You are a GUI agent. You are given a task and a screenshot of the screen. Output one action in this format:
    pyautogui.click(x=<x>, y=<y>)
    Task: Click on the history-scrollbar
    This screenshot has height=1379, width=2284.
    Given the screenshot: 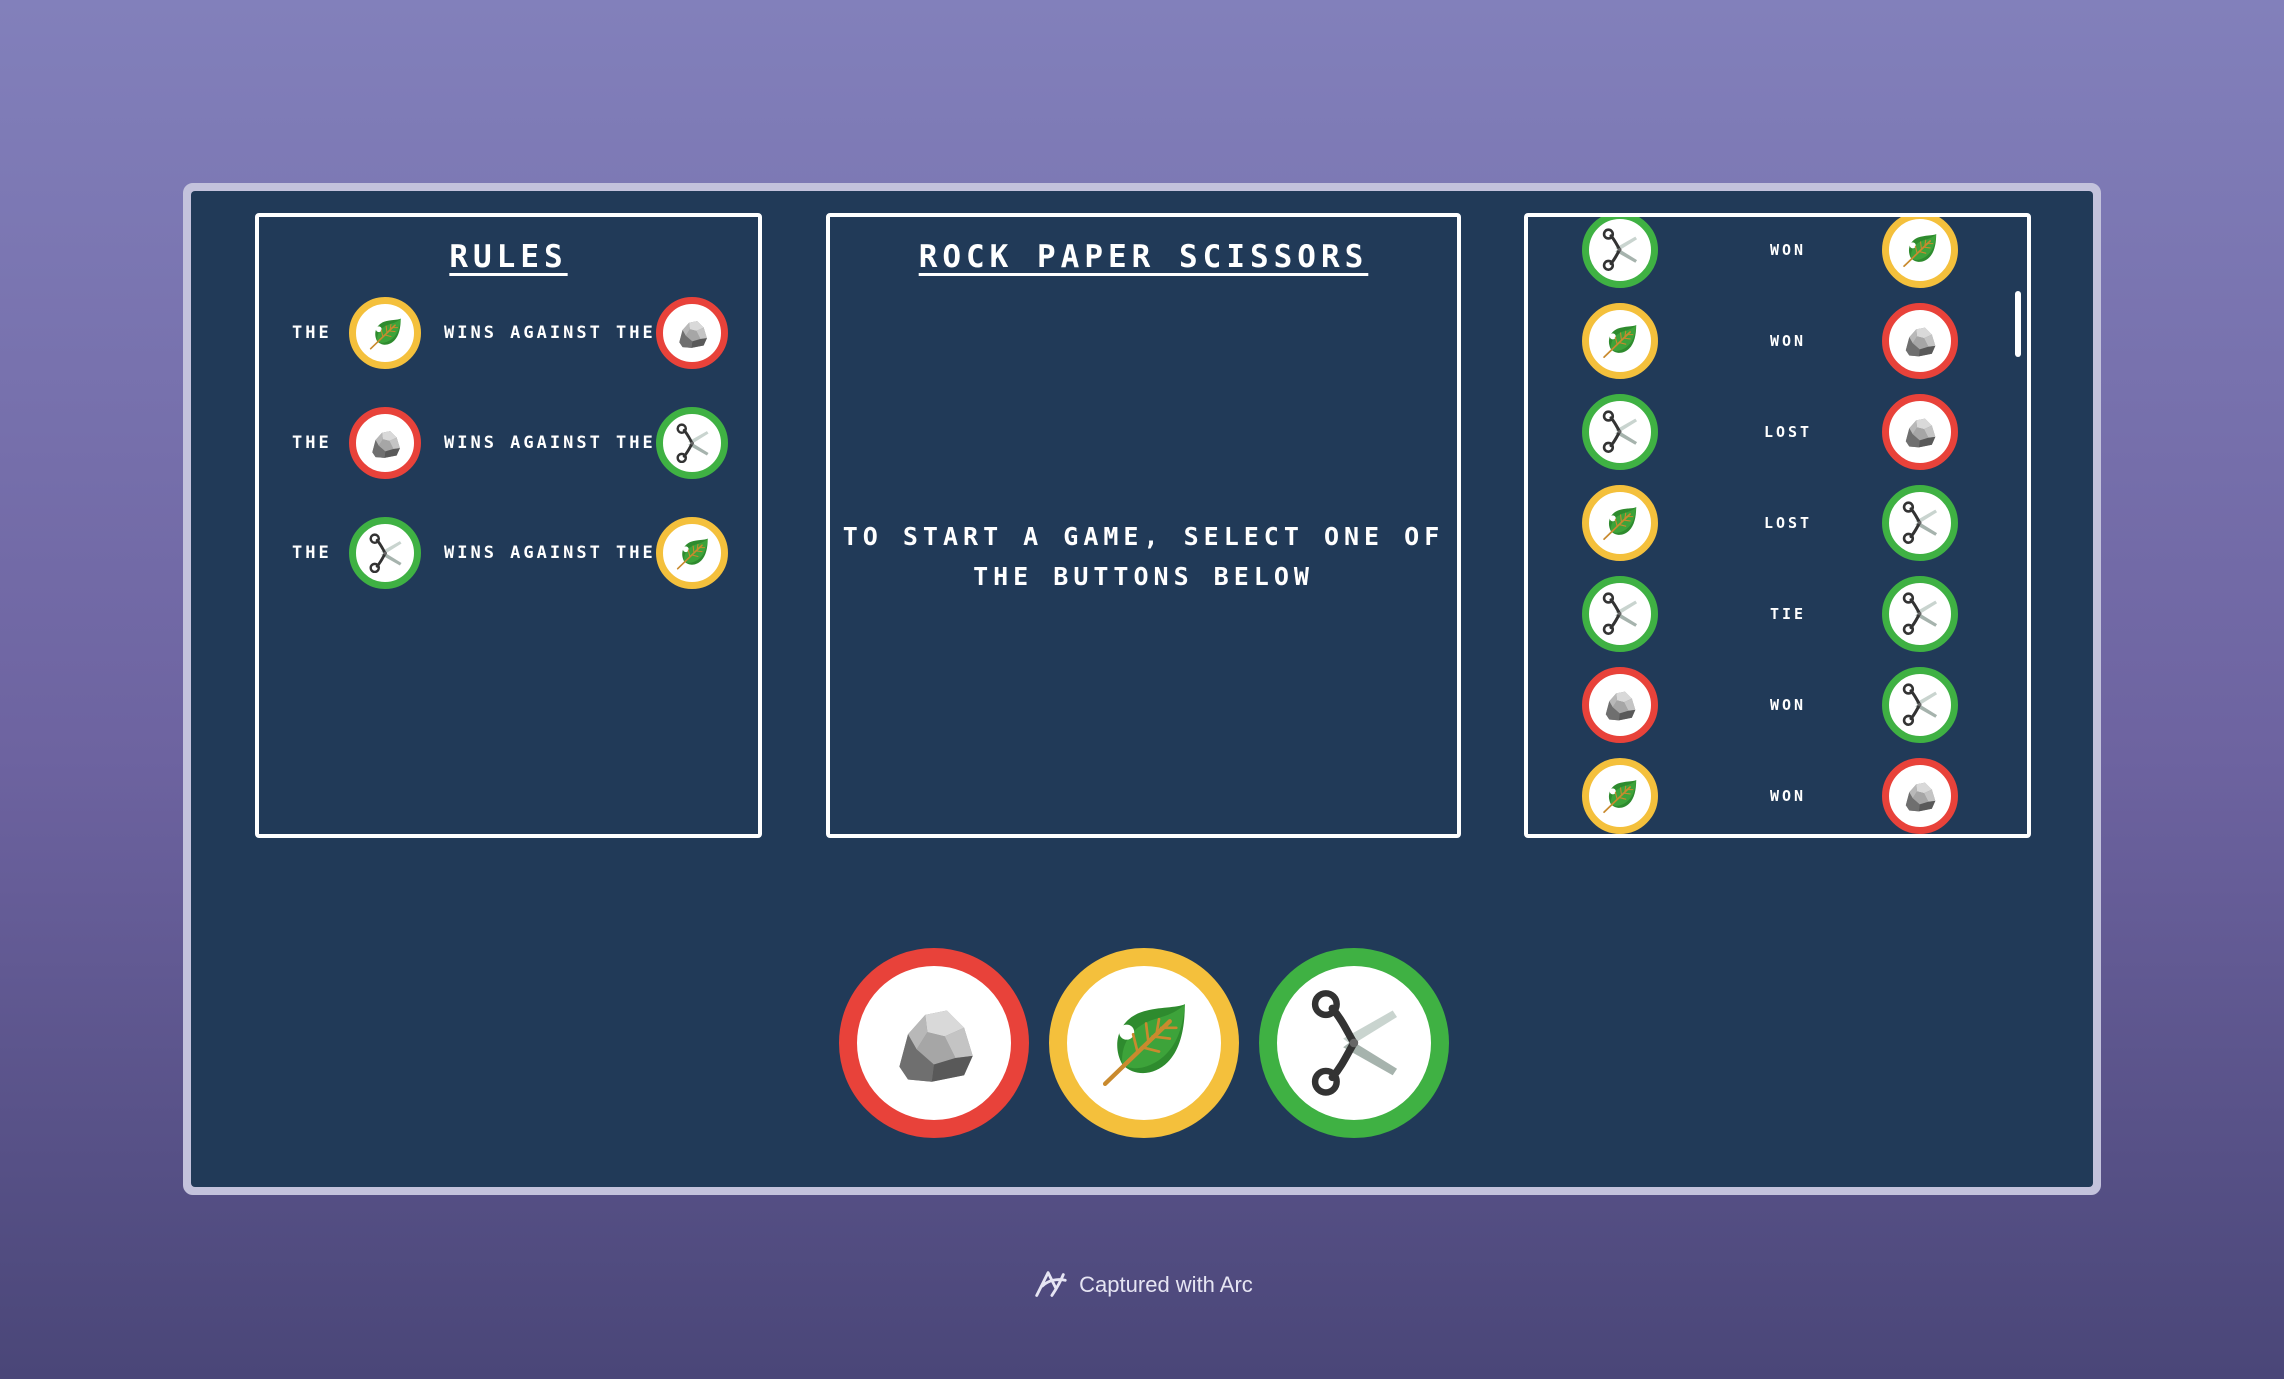 What is the action you would take?
    pyautogui.click(x=2018, y=324)
    